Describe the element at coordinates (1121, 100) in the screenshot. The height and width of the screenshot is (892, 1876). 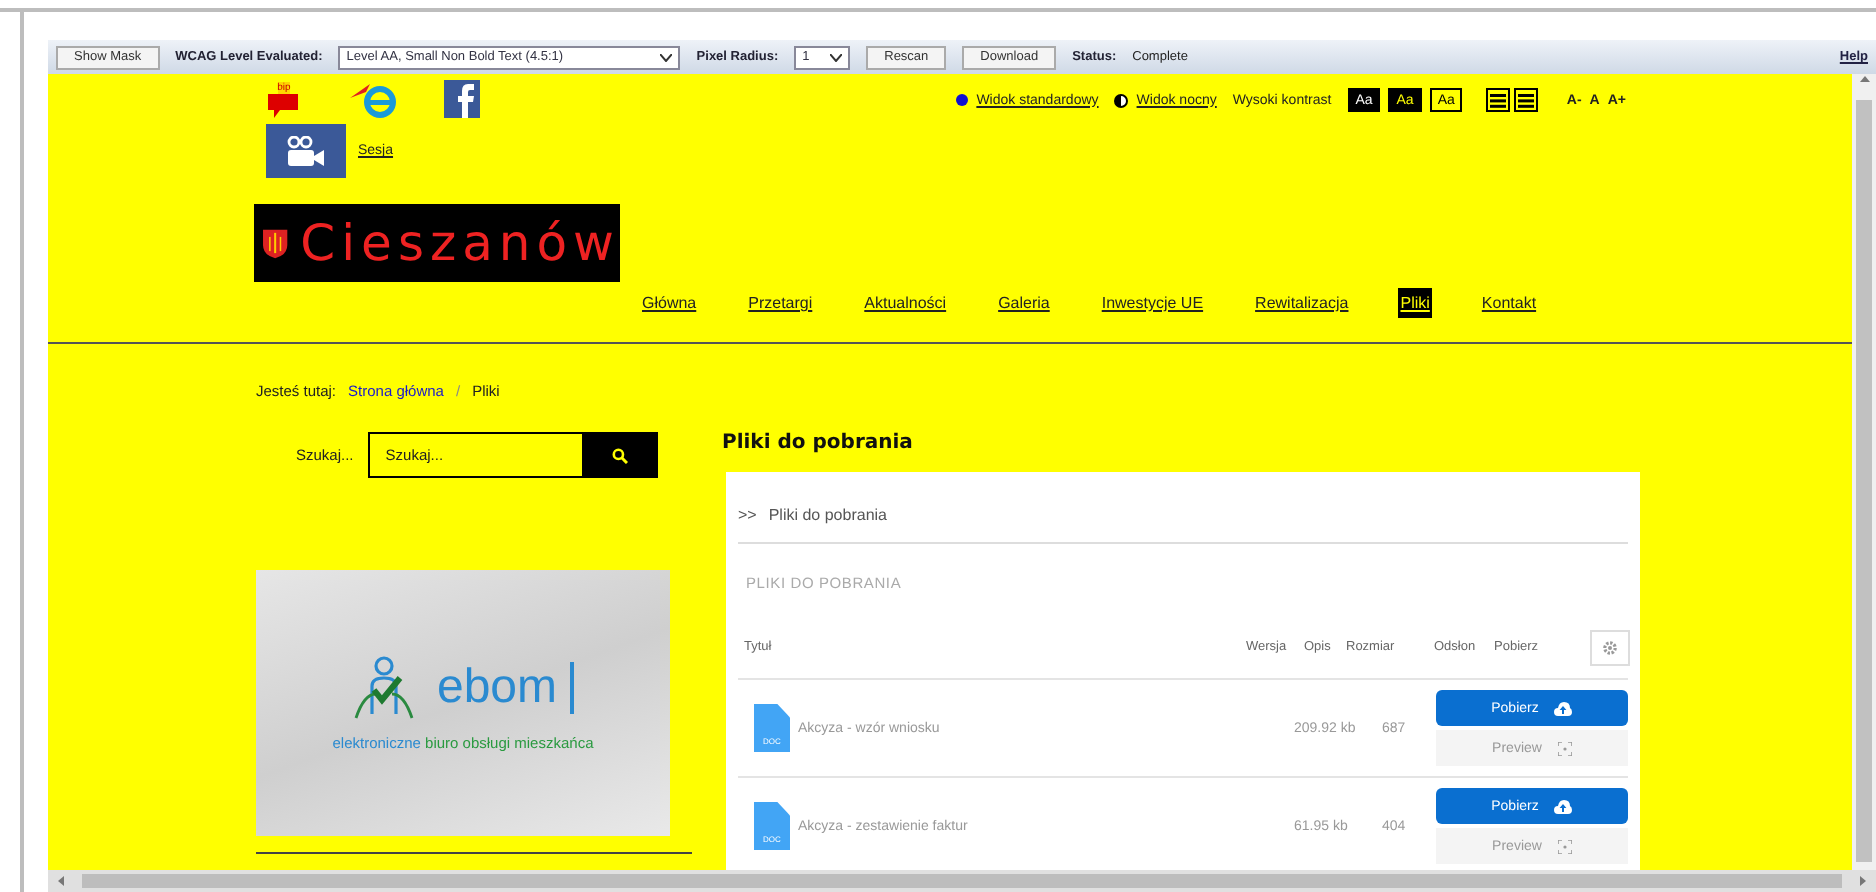
I see `half-circle-icon` at that location.